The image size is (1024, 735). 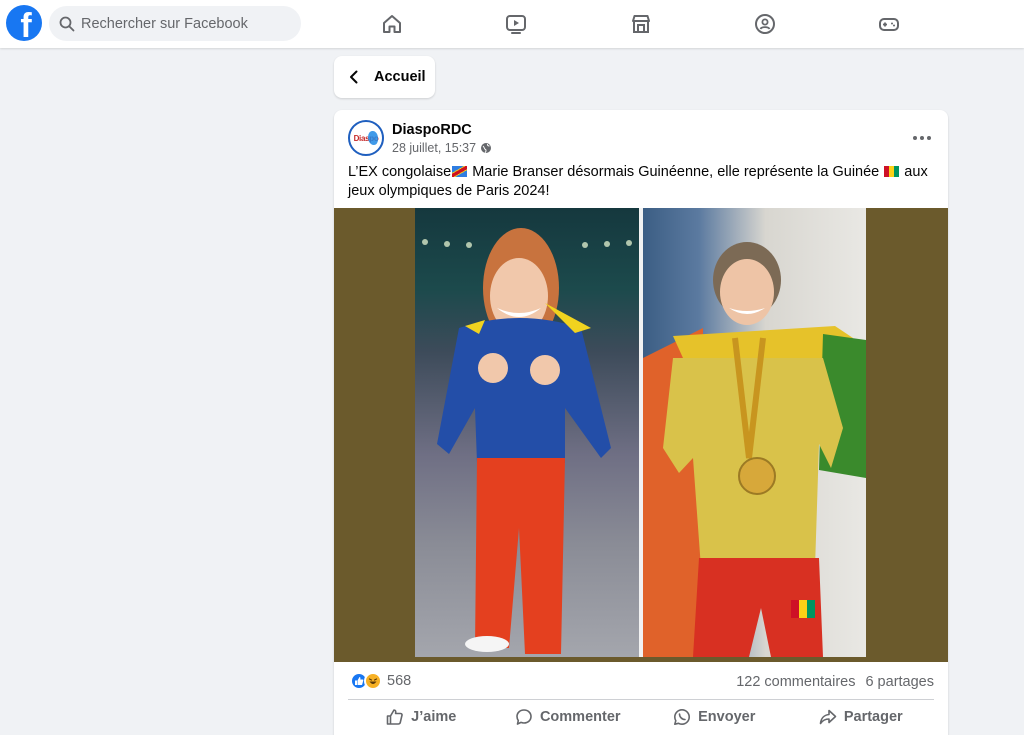 What do you see at coordinates (399, 681) in the screenshot?
I see `reaction-count: 568` at bounding box center [399, 681].